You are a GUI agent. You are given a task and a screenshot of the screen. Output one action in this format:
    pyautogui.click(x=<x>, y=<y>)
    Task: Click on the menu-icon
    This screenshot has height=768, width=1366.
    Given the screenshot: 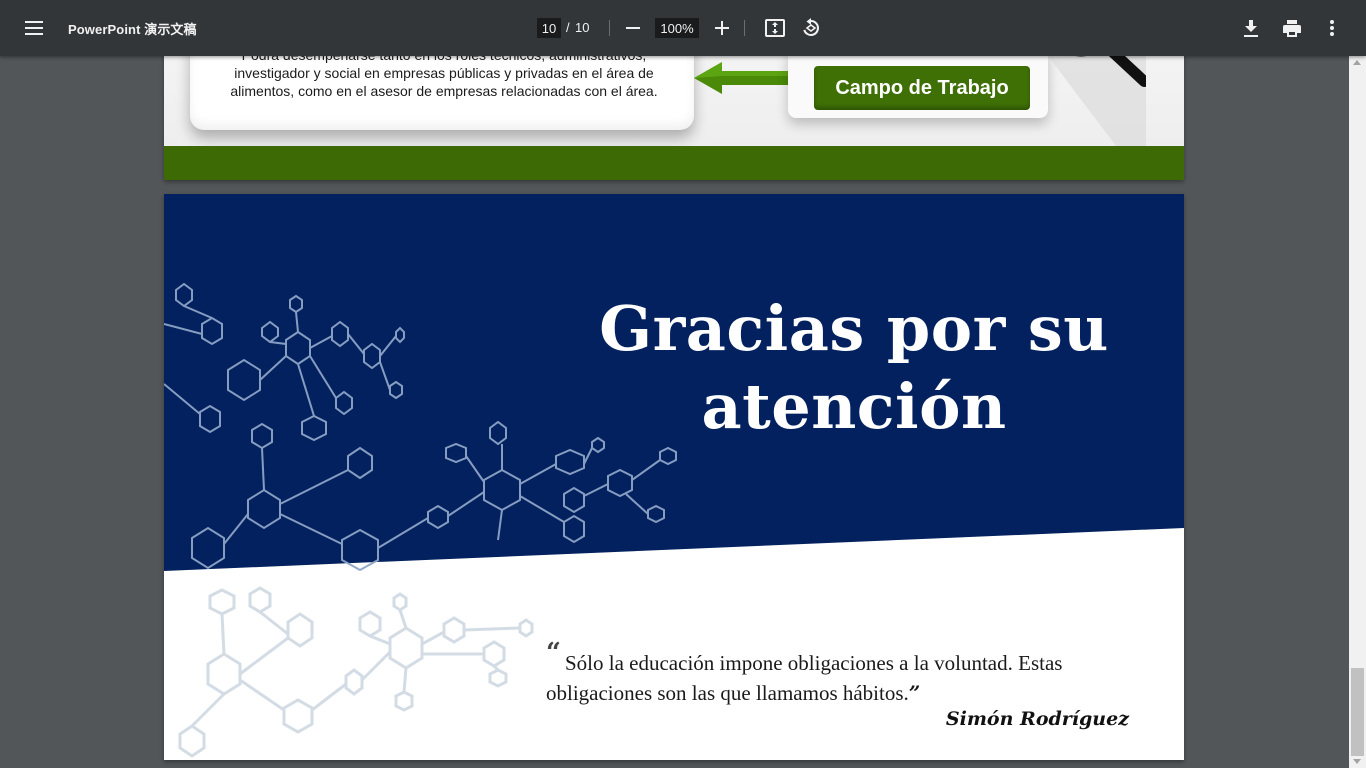 What is the action you would take?
    pyautogui.click(x=34, y=28)
    